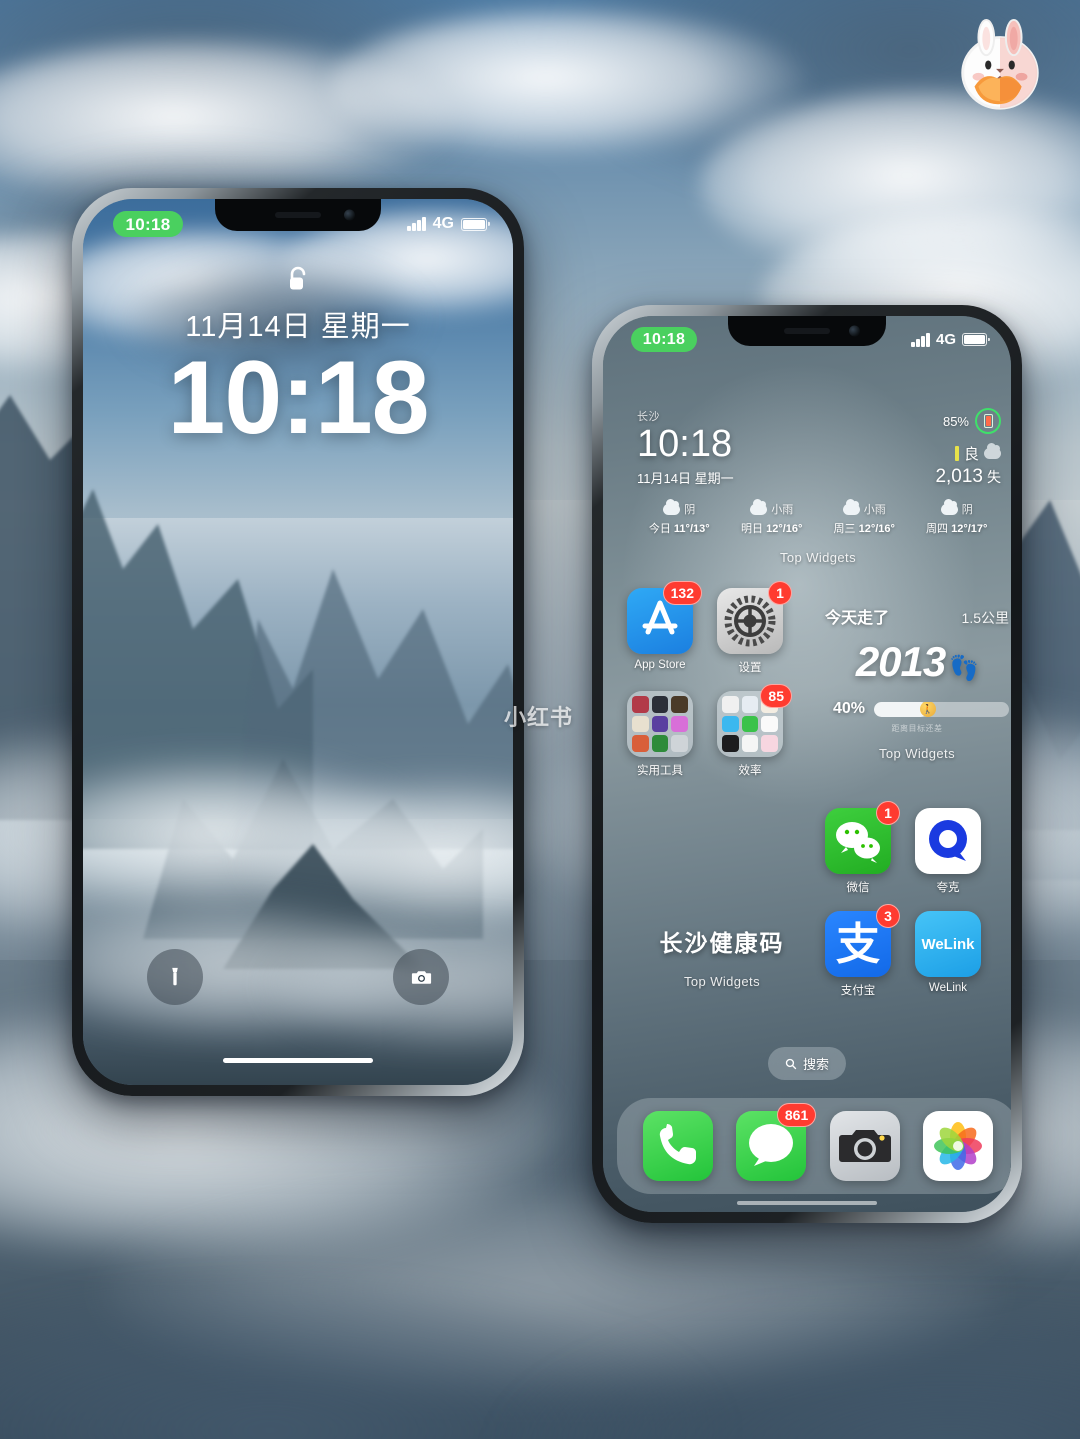 The image size is (1080, 1439). What do you see at coordinates (948, 988) in the screenshot?
I see `app-label: WeLink` at bounding box center [948, 988].